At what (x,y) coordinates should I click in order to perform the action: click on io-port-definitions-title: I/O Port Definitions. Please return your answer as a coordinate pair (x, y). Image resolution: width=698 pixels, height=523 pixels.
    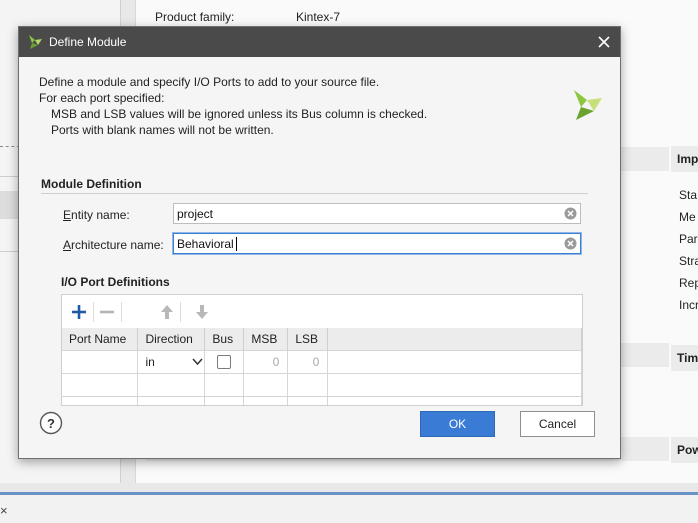
    Looking at the image, I should click on (115, 282).